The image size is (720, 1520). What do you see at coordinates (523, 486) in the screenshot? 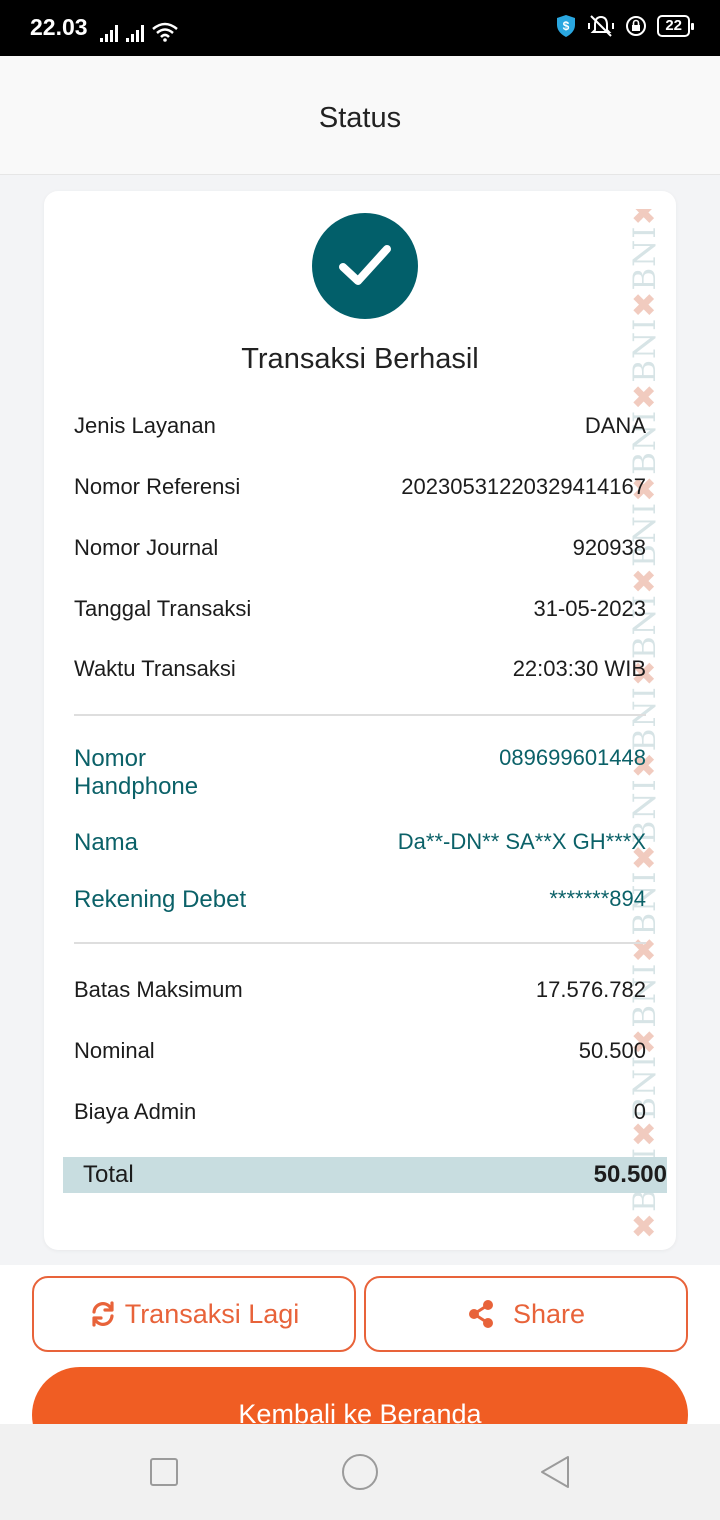
I see `detail-value: 20230531220329414167` at bounding box center [523, 486].